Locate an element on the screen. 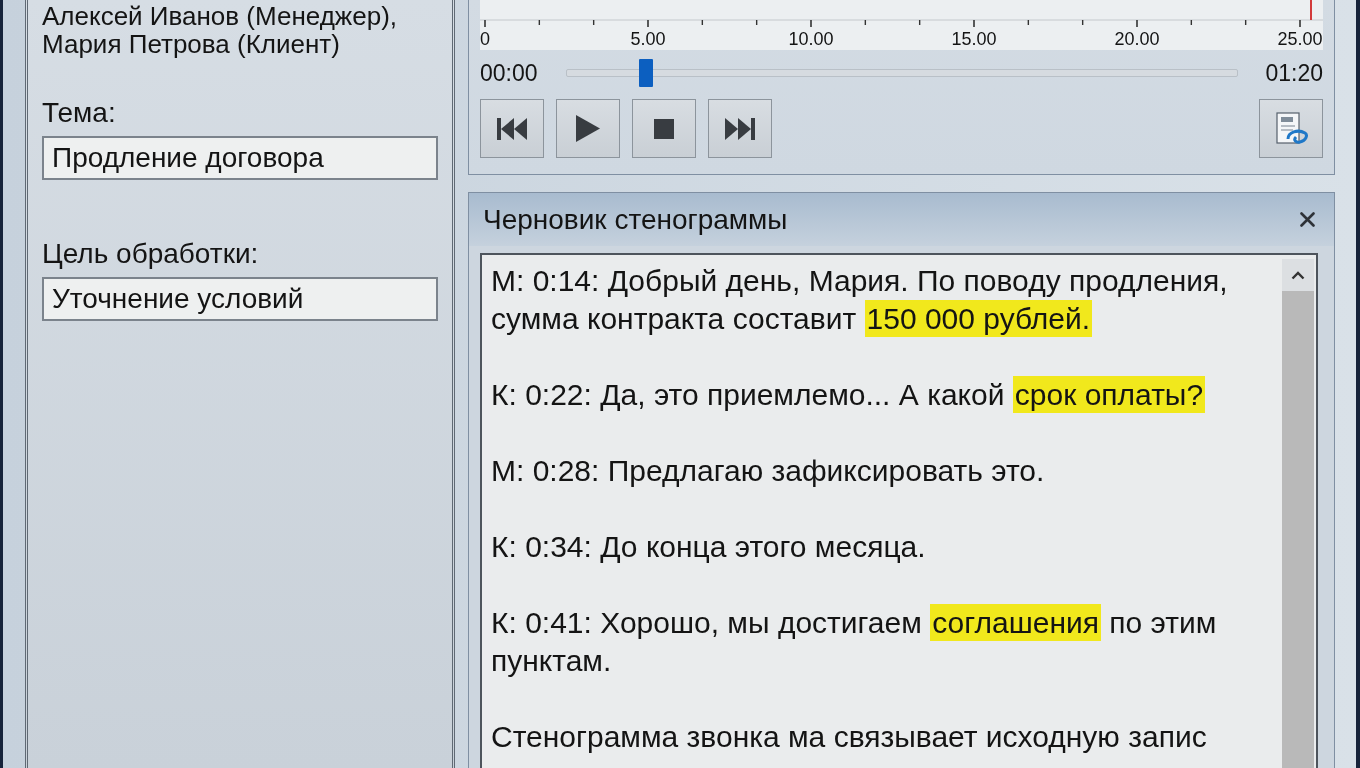 The height and width of the screenshot is (768, 1360). ruler-label: 15.00 is located at coordinates (974, 39).